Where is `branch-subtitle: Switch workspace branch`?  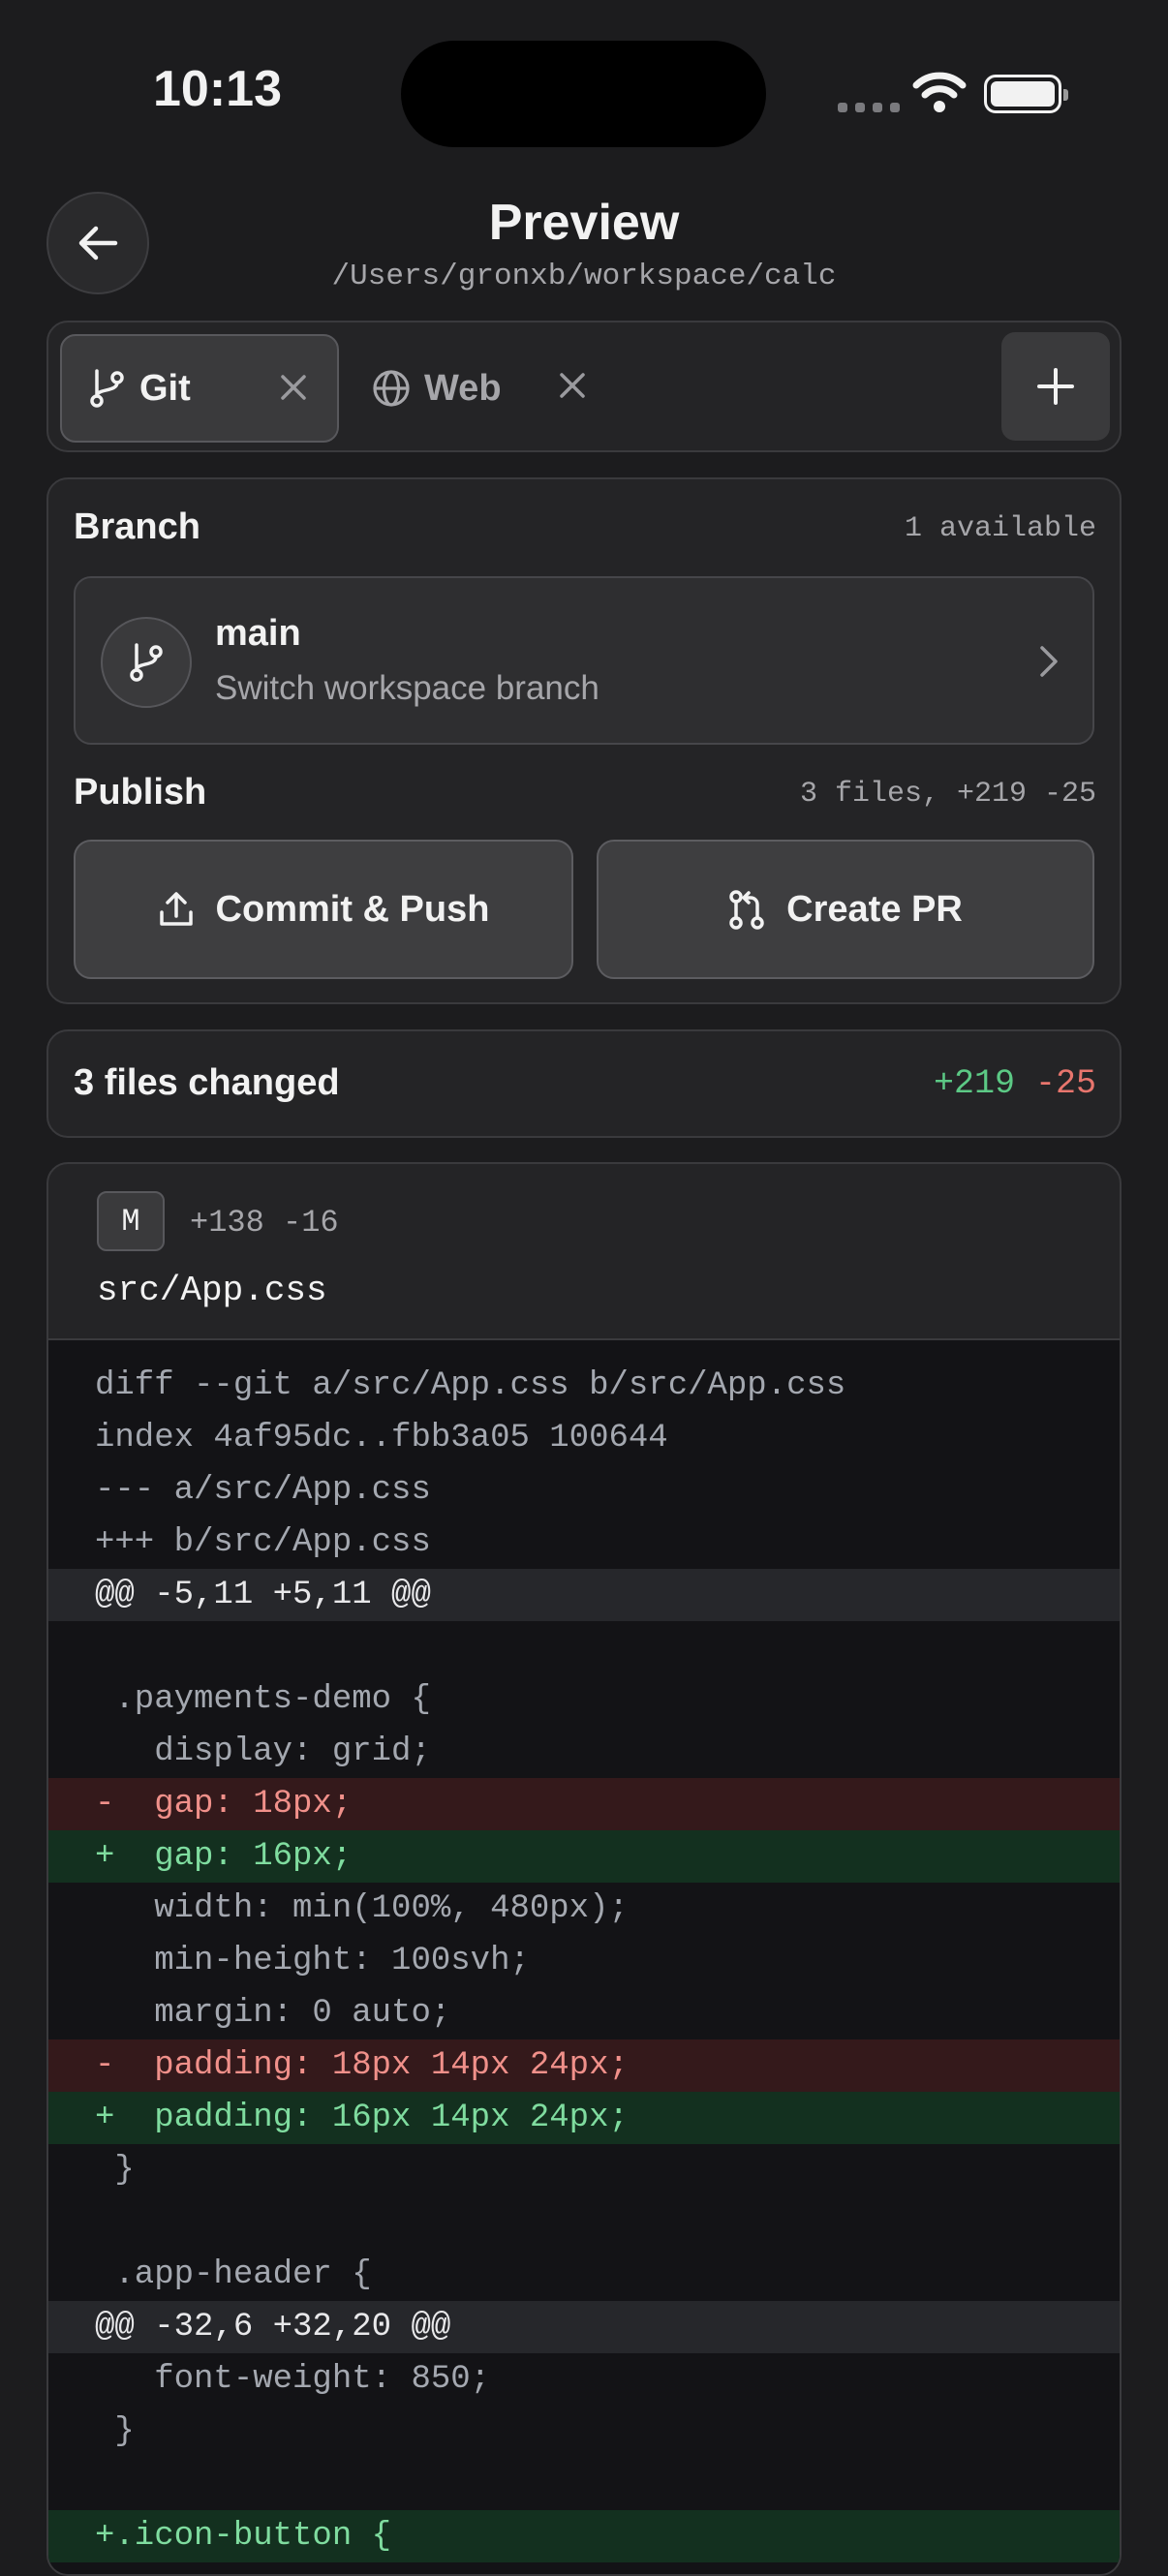
branch-subtitle: Switch workspace branch is located at coordinates (407, 688).